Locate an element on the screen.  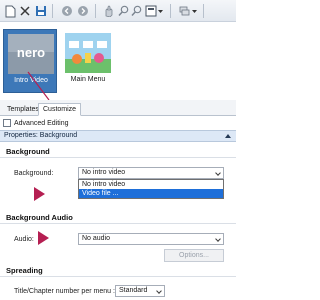
toolbar is located at coordinates (118, 11).